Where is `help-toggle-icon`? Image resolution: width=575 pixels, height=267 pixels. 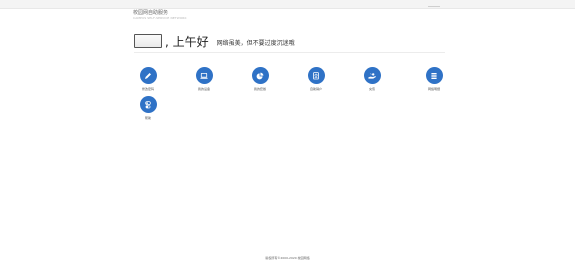
help-toggle-icon is located at coordinates (148, 104).